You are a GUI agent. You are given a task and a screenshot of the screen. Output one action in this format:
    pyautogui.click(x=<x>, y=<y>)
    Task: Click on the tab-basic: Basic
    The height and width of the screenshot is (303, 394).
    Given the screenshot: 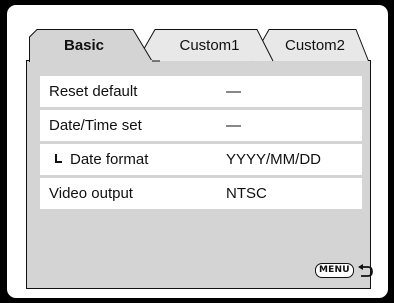 What is the action you would take?
    pyautogui.click(x=95, y=46)
    